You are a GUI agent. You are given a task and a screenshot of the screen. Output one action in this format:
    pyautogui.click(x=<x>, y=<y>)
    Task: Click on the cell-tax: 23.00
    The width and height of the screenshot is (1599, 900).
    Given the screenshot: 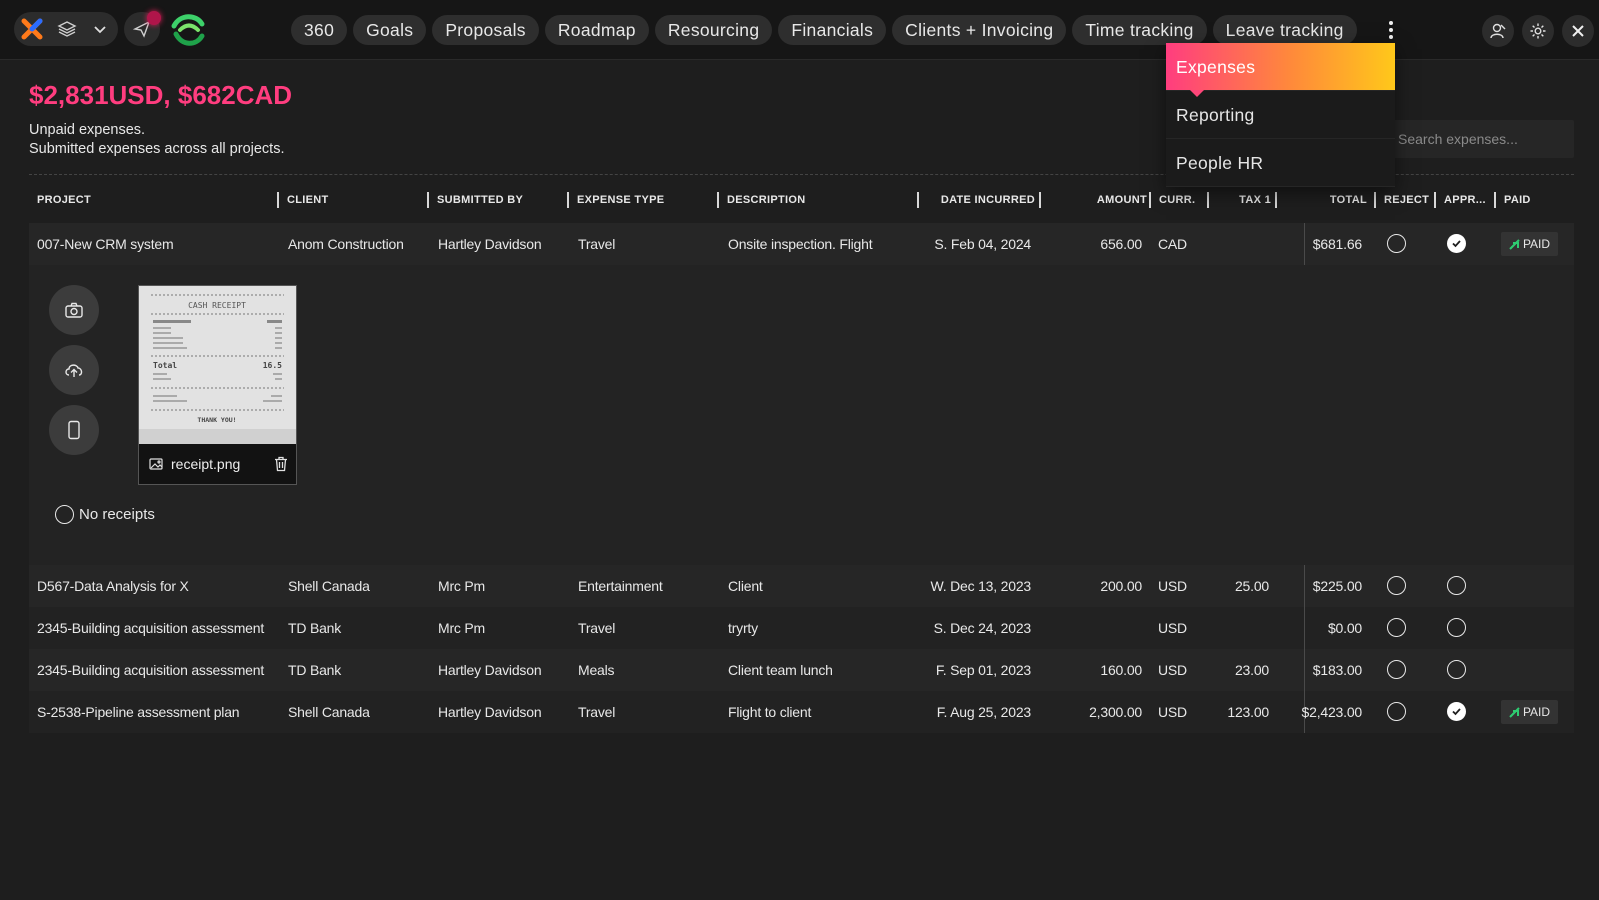 What is the action you would take?
    pyautogui.click(x=1251, y=670)
    